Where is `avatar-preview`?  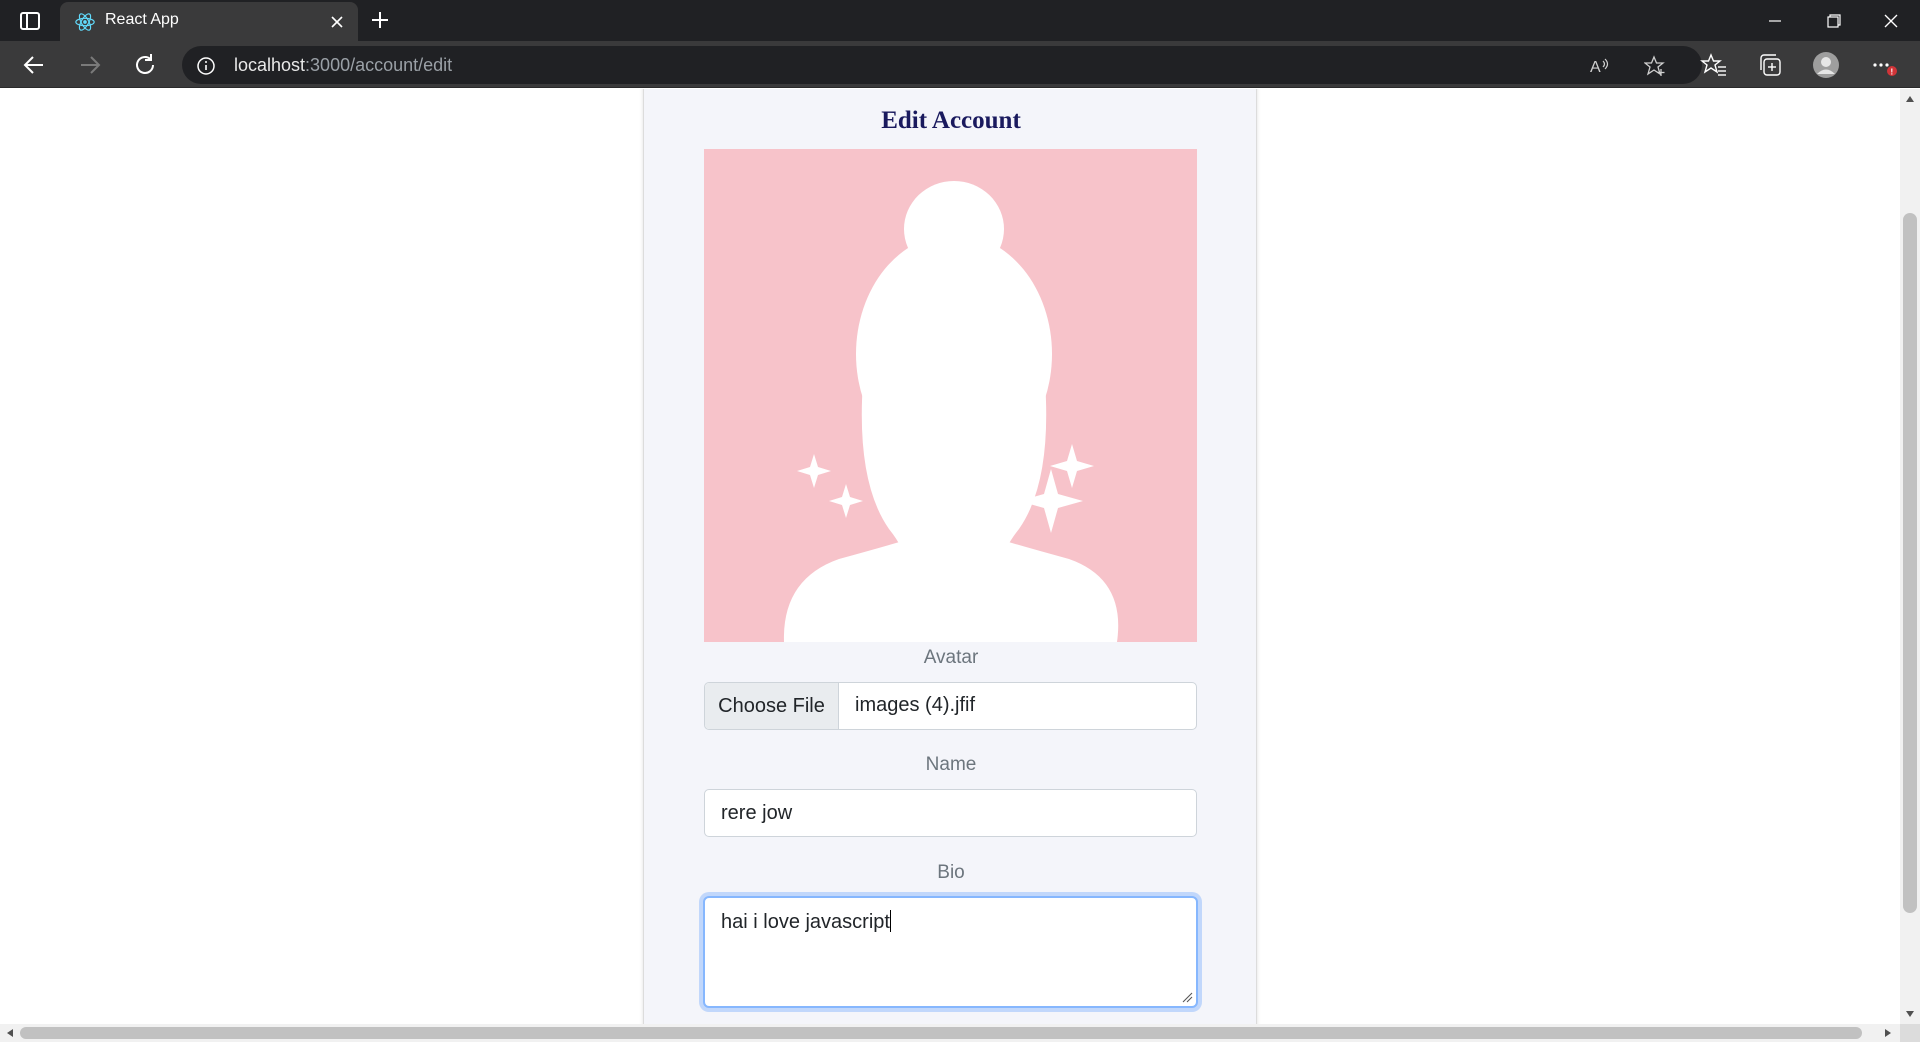 avatar-preview is located at coordinates (950, 395).